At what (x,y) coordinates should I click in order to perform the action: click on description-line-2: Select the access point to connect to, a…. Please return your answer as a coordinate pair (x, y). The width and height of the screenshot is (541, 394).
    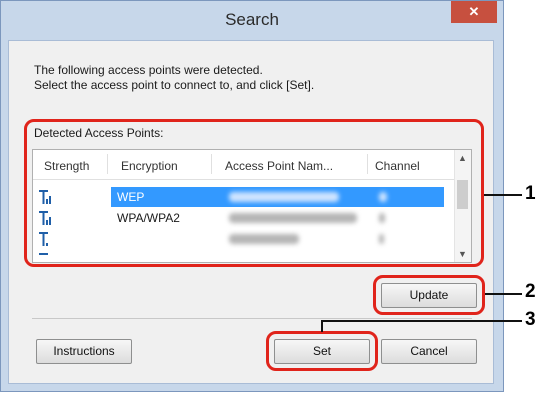
    Looking at the image, I should click on (174, 85).